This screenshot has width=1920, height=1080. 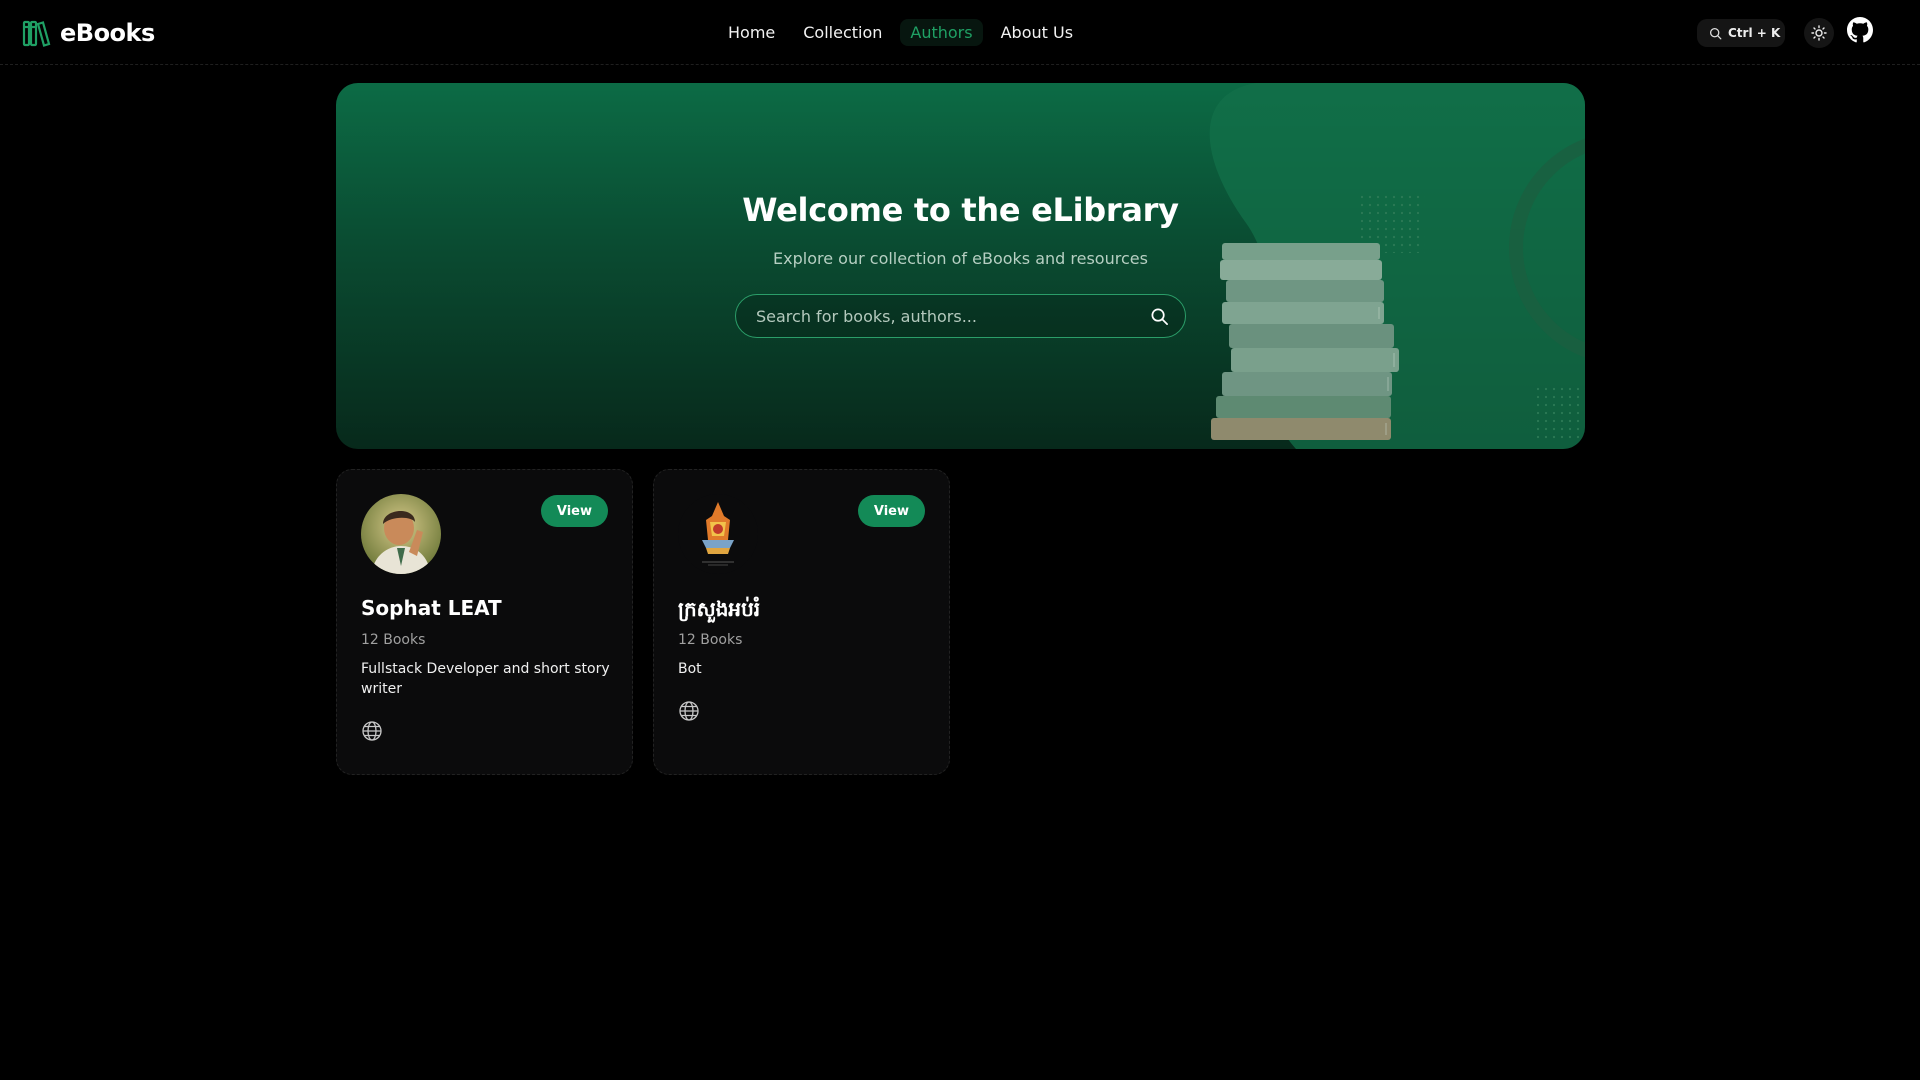 I want to click on github-icon, so click(x=1860, y=30).